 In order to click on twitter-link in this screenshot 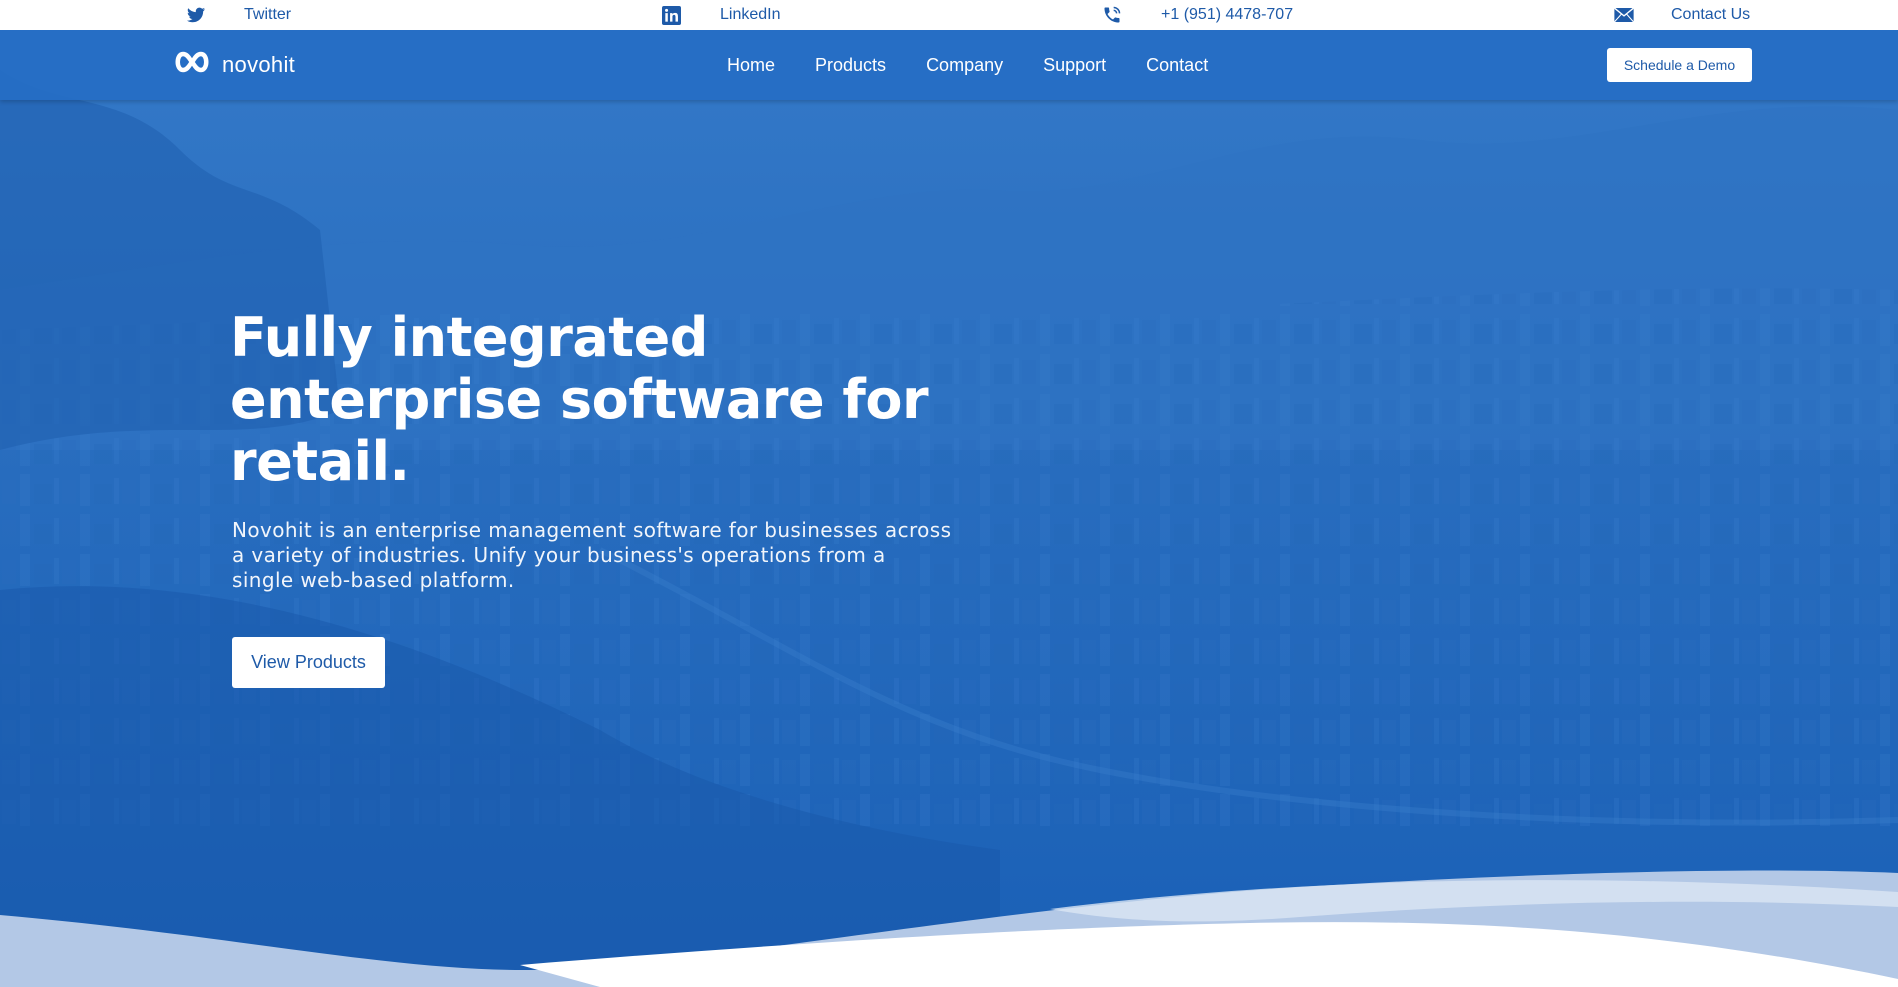, I will do `click(196, 15)`.